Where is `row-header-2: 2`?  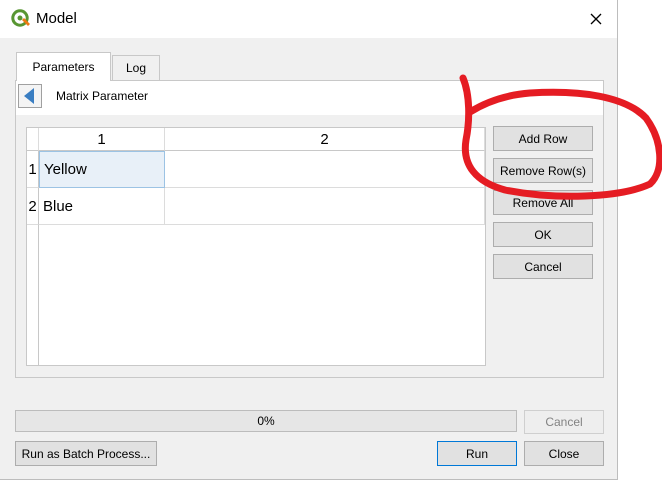 row-header-2: 2 is located at coordinates (33, 206).